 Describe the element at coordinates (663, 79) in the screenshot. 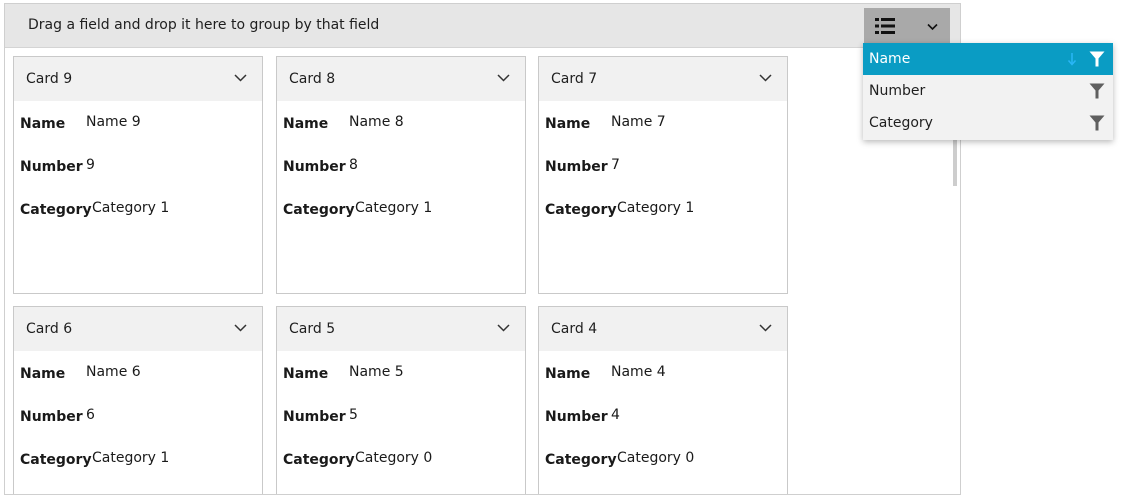

I see `card-header: Card 7` at that location.